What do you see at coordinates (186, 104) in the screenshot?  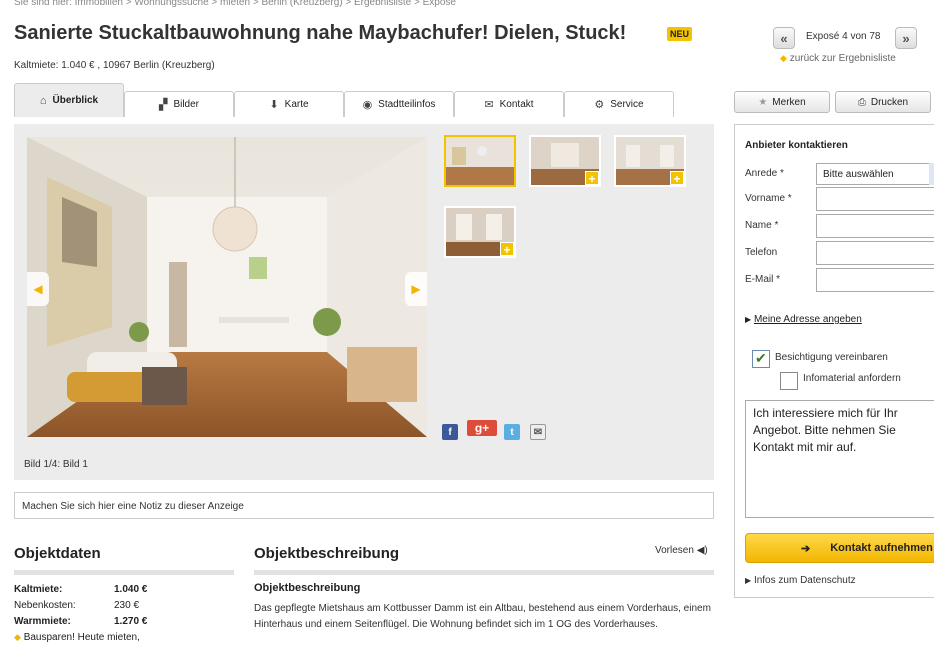 I see `tab-label: Bilder` at bounding box center [186, 104].